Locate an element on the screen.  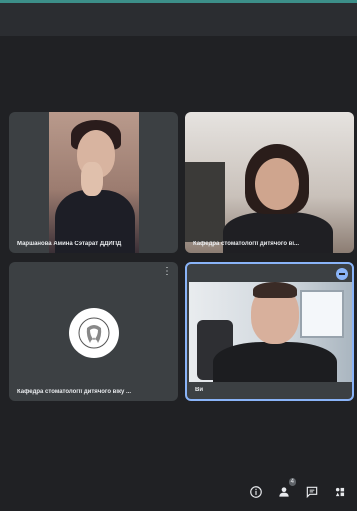
more-options-icon: ⋮ is located at coordinates (167, 271).